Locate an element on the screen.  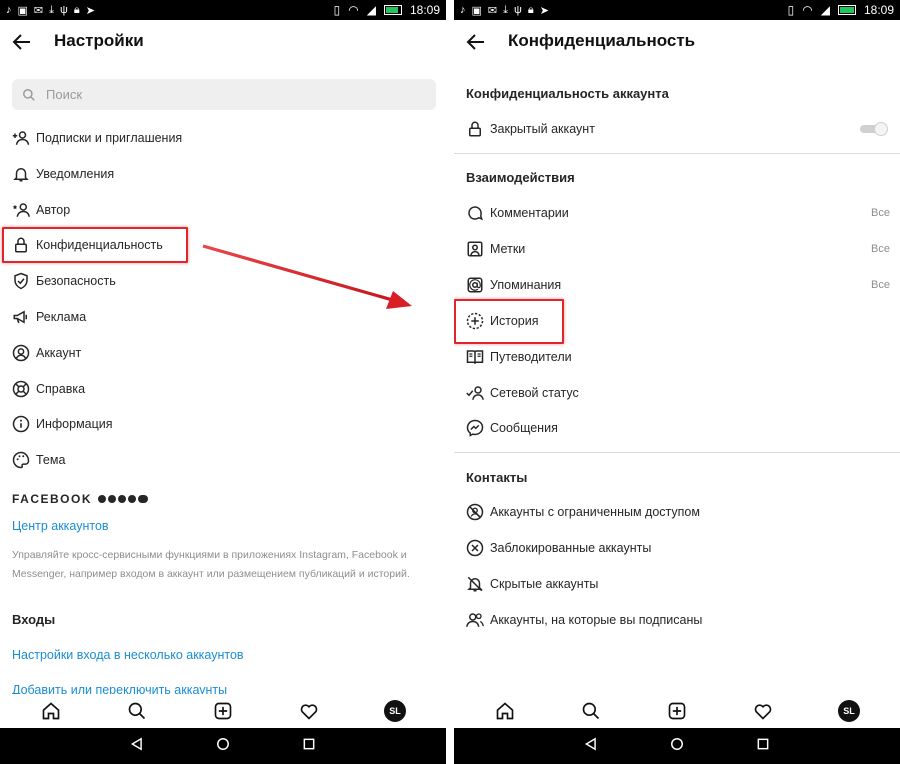
following-icon is located at coordinates (475, 620).